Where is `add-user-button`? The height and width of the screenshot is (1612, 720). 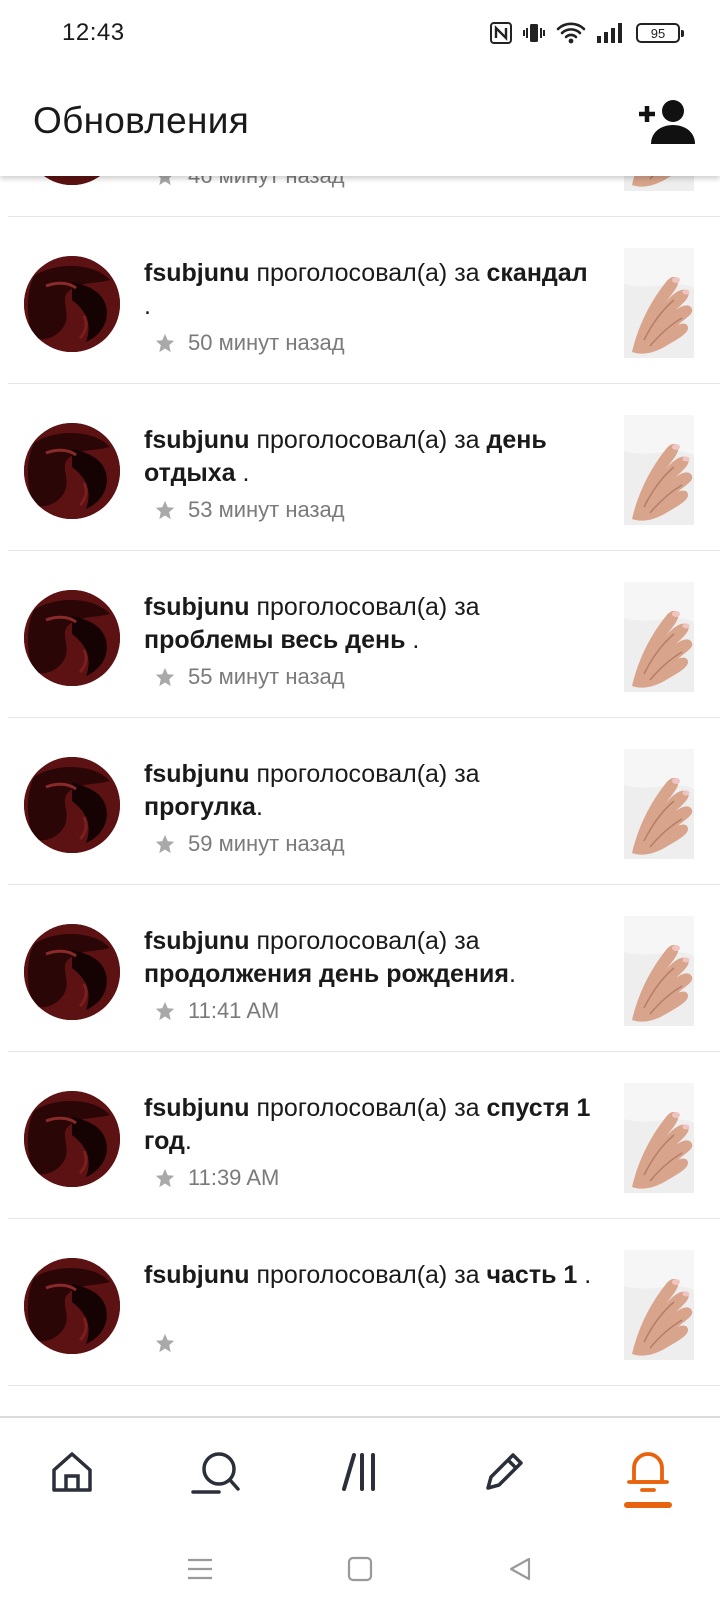
add-user-button is located at coordinates (666, 121).